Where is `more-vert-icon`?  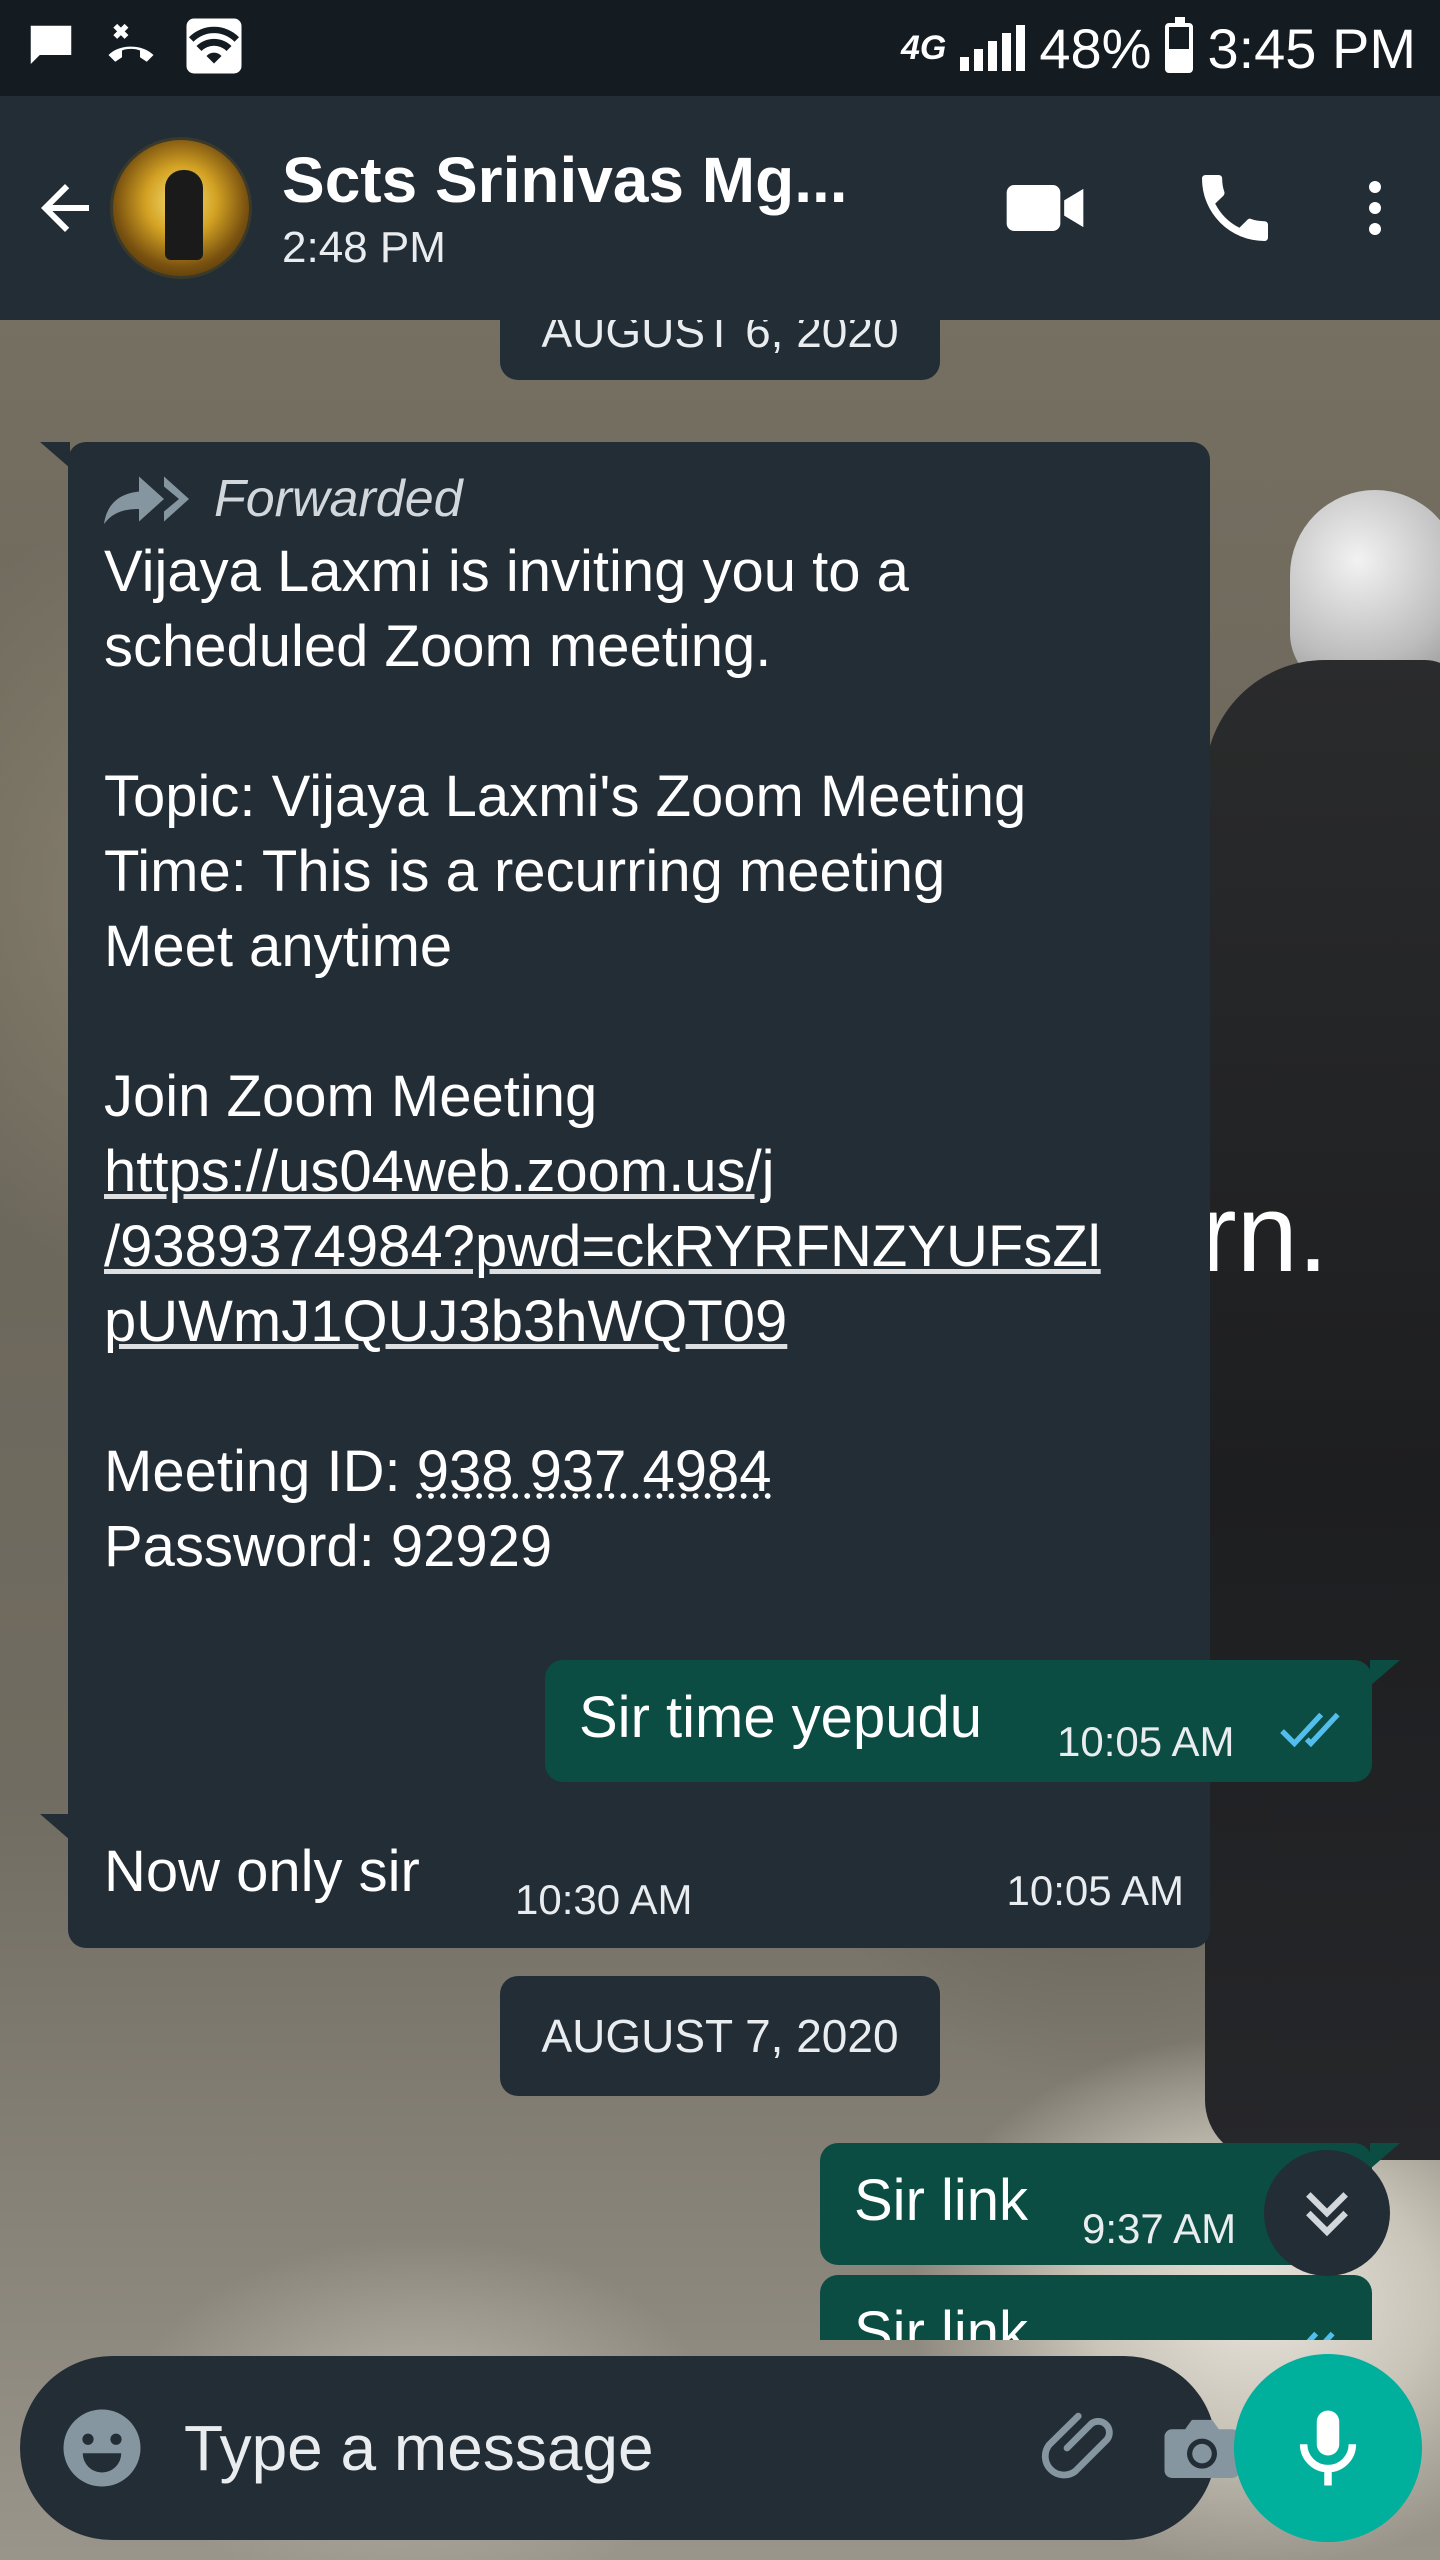 more-vert-icon is located at coordinates (1375, 208).